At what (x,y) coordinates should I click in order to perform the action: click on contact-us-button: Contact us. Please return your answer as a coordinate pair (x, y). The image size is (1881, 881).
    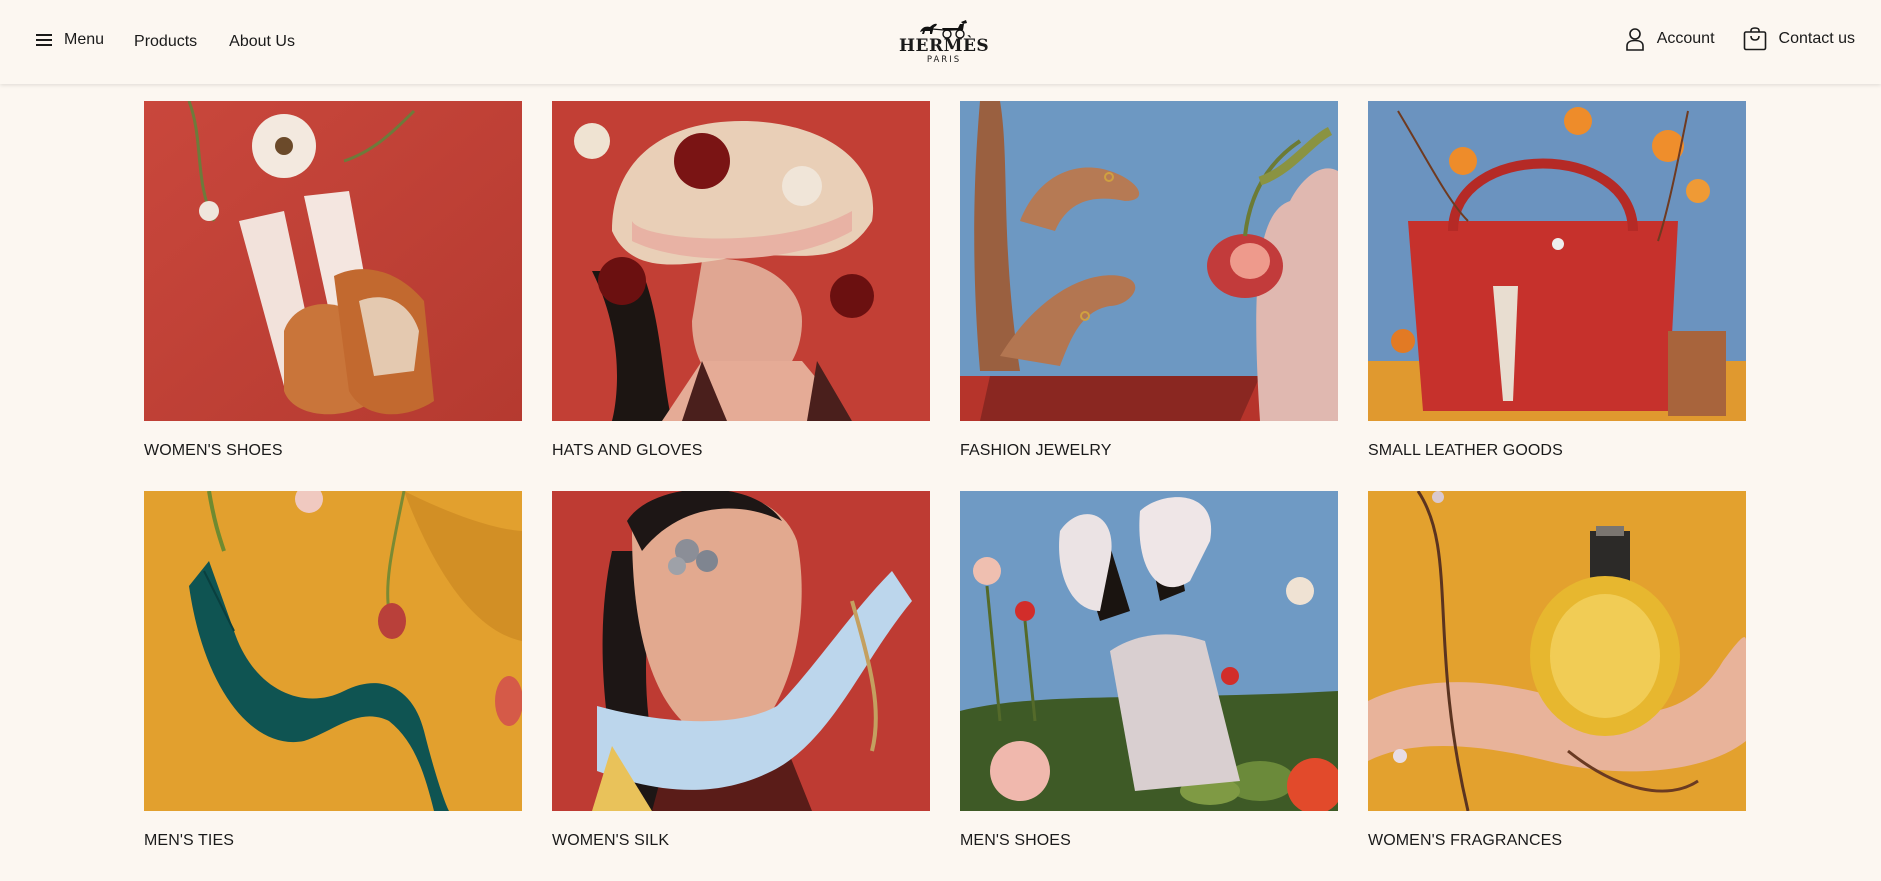
    Looking at the image, I should click on (1799, 39).